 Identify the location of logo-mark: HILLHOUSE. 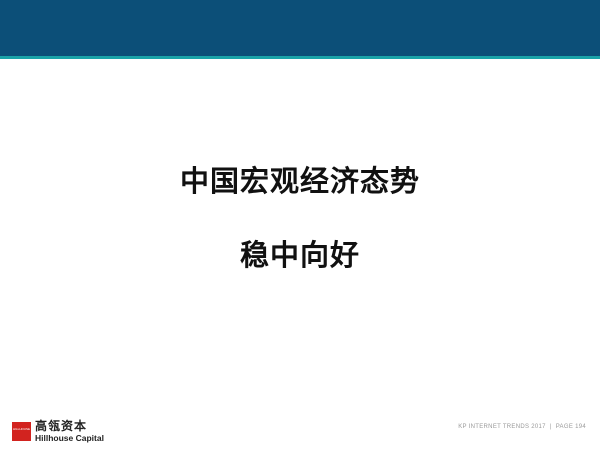
(21, 431).